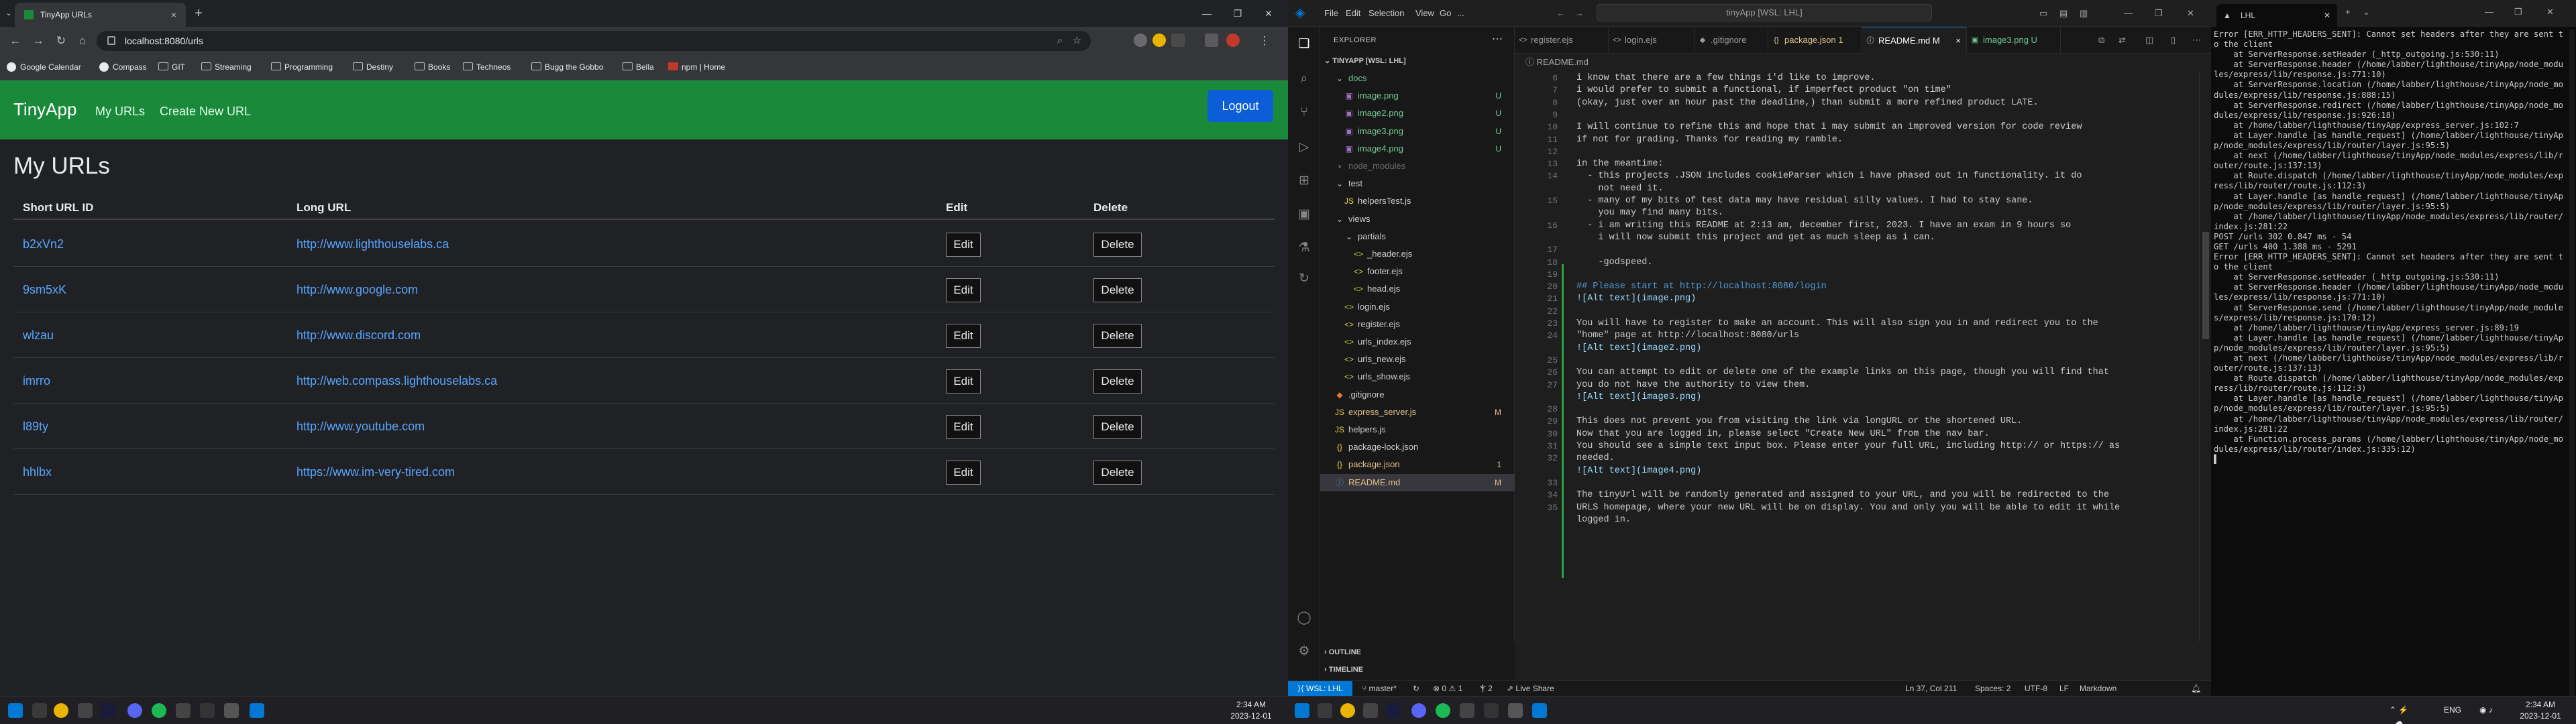 The width and height of the screenshot is (2576, 724). Describe the element at coordinates (82, 41) in the screenshot. I see `home-icon: ⌂` at that location.